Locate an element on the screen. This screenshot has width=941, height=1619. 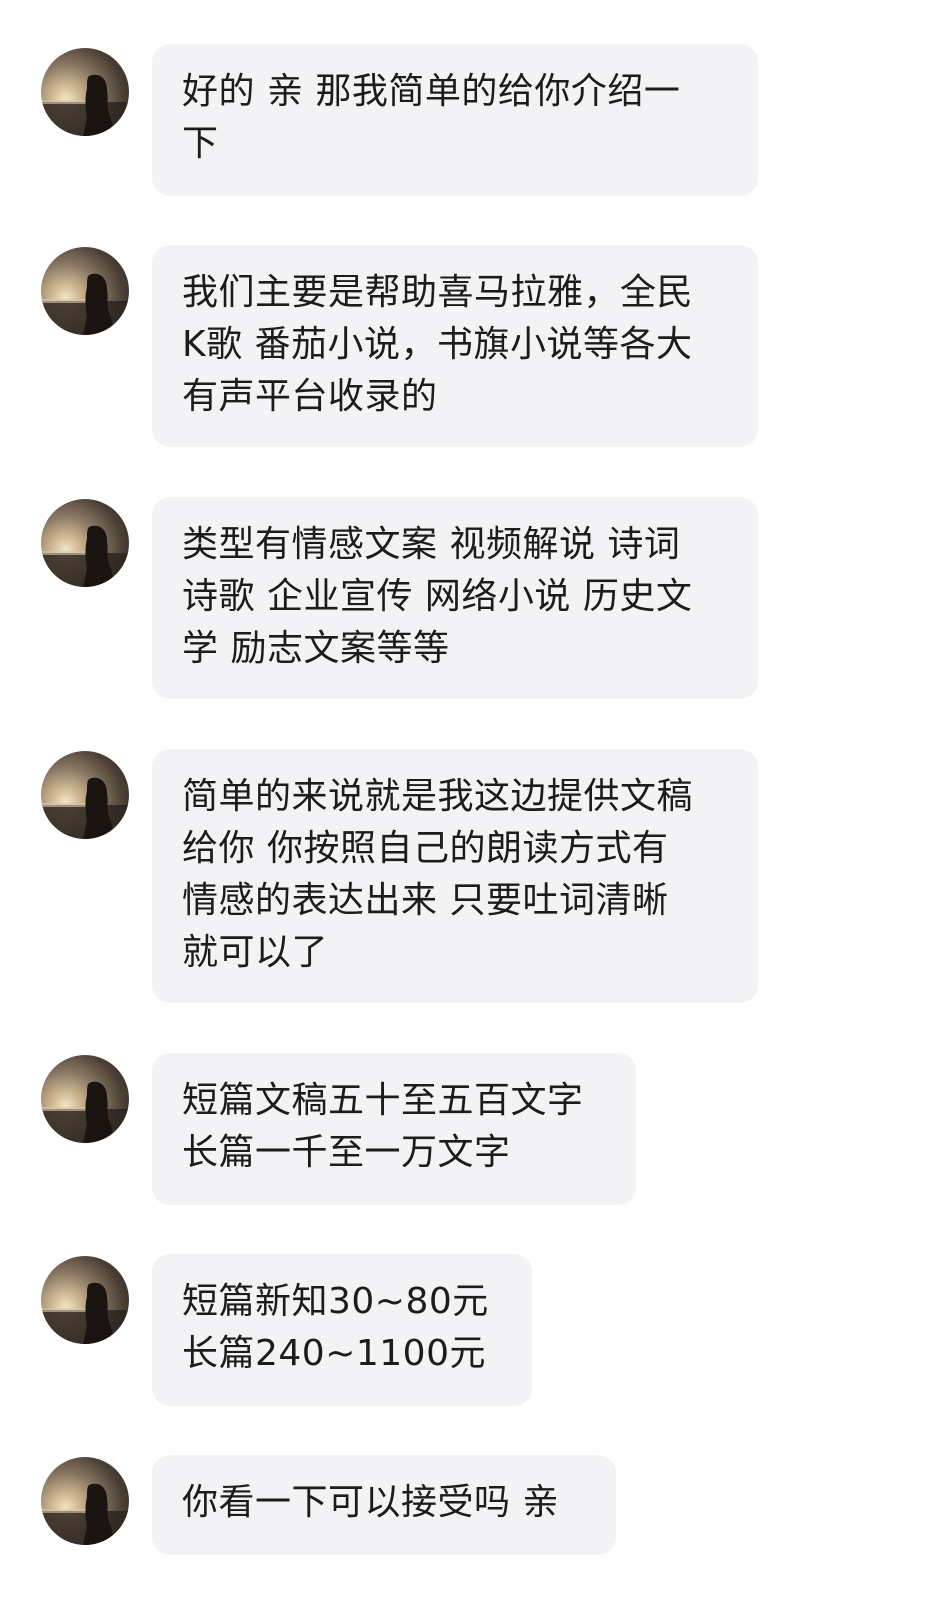
message-text-line: 好的 亲 那我简单的给你介绍一 is located at coordinates (431, 91).